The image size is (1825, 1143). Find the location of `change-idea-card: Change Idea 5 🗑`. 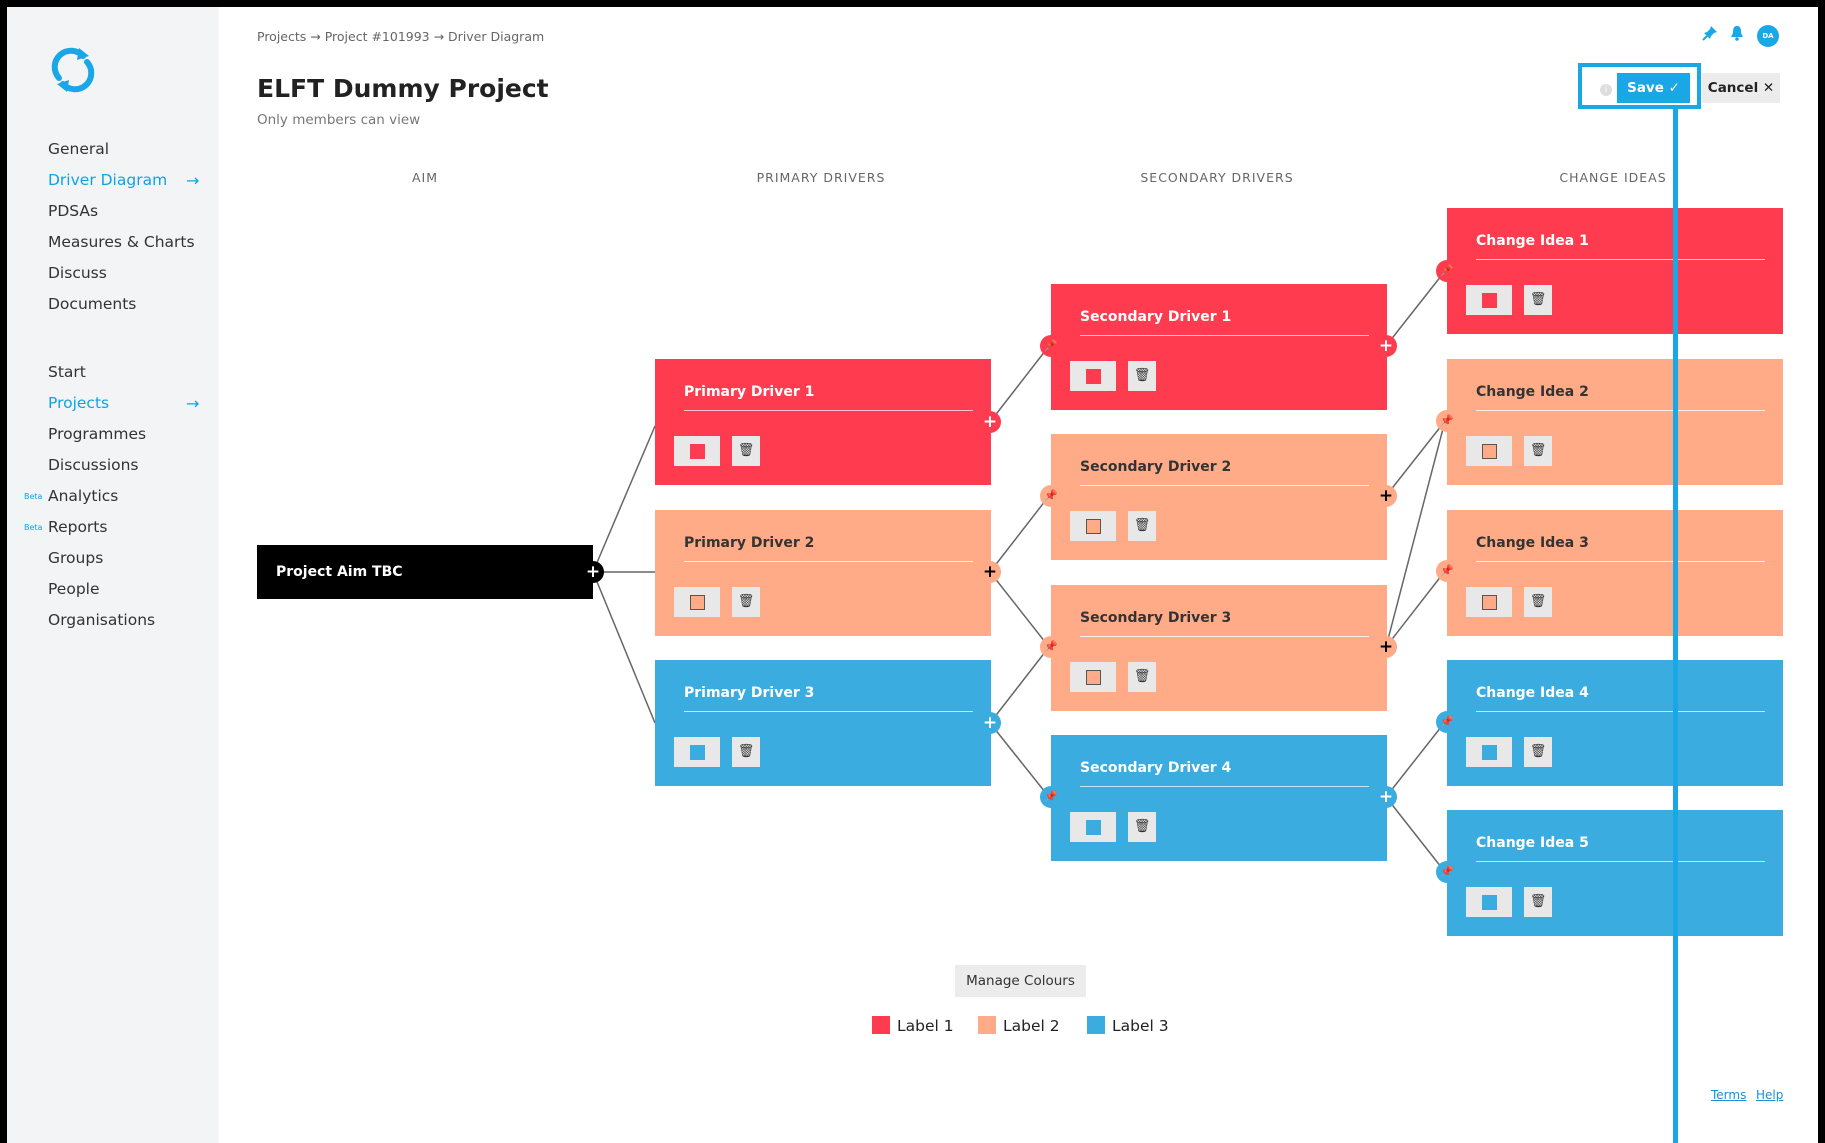

change-idea-card: Change Idea 5 🗑 is located at coordinates (1615, 873).